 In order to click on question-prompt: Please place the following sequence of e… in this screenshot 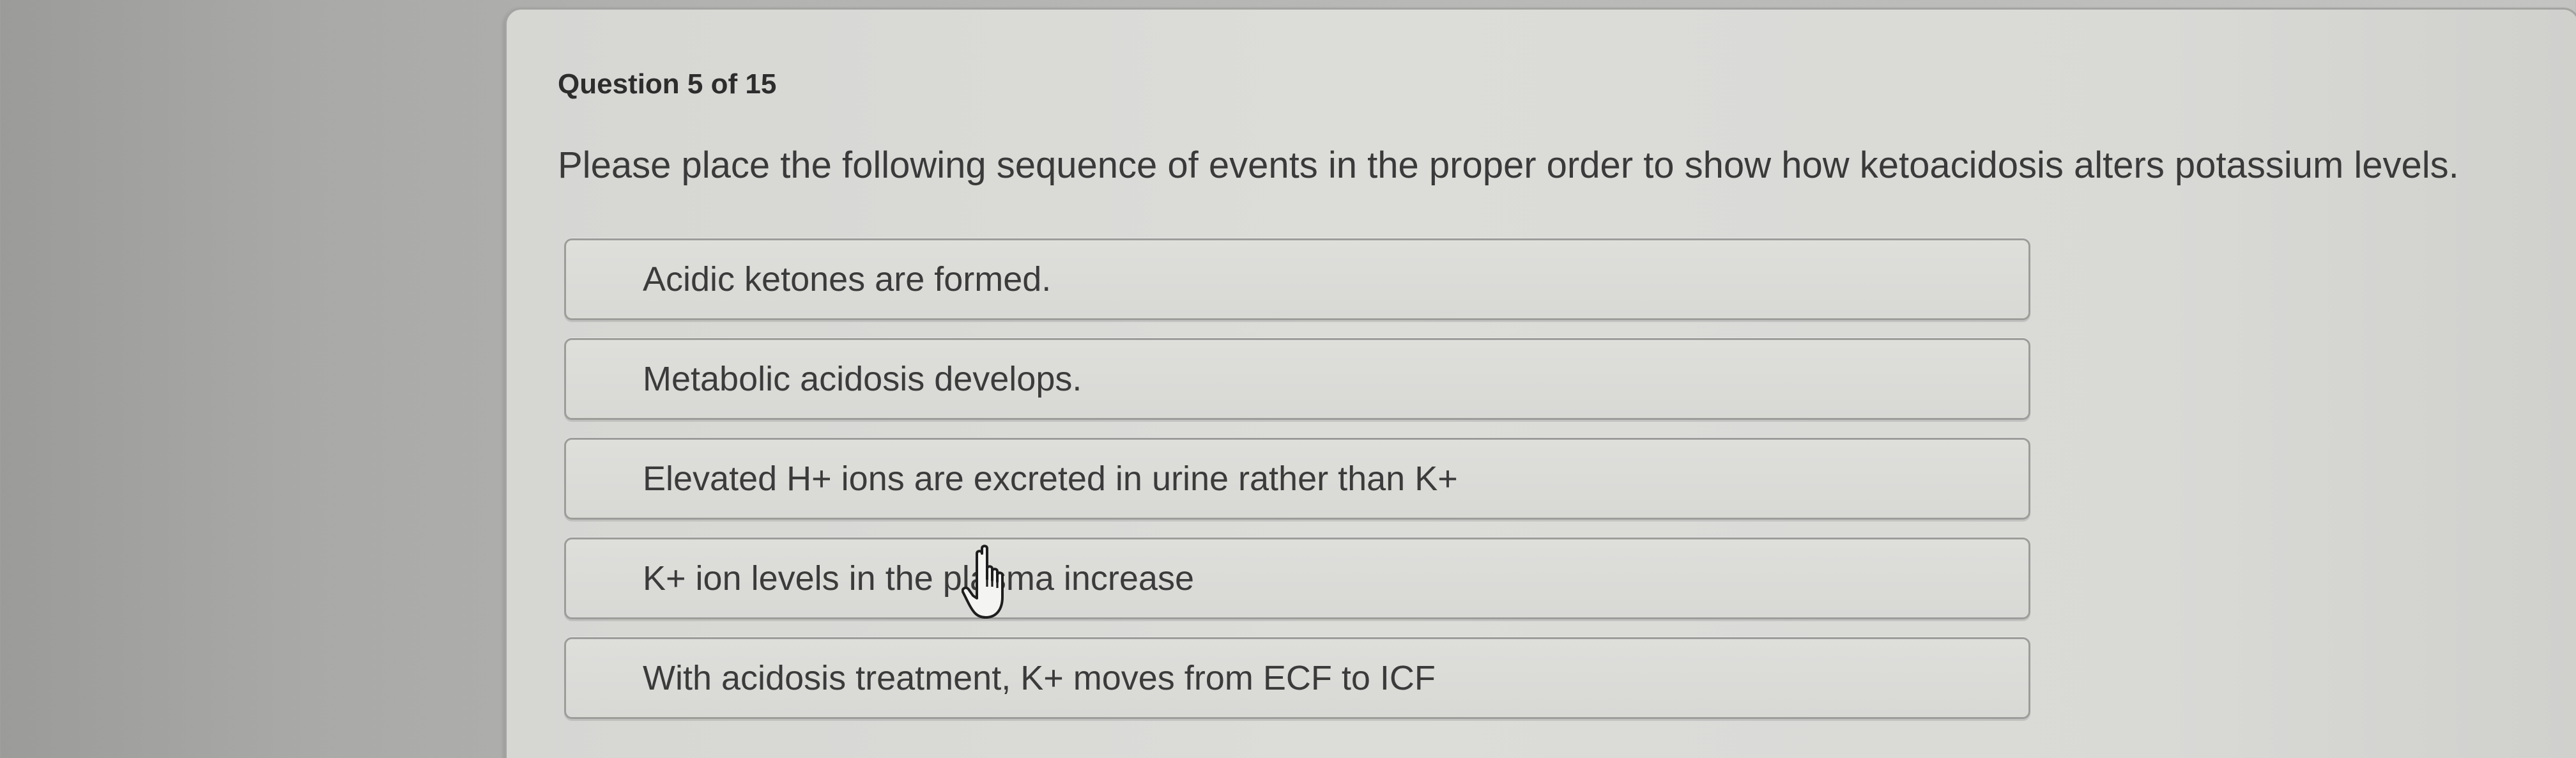, I will do `click(1508, 165)`.